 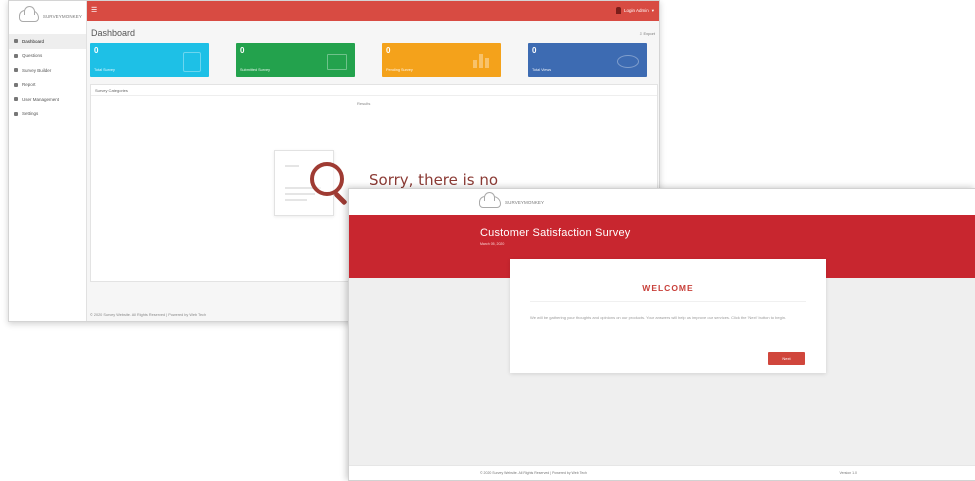 I want to click on sidebar-item-questions: Questions, so click(x=47, y=56).